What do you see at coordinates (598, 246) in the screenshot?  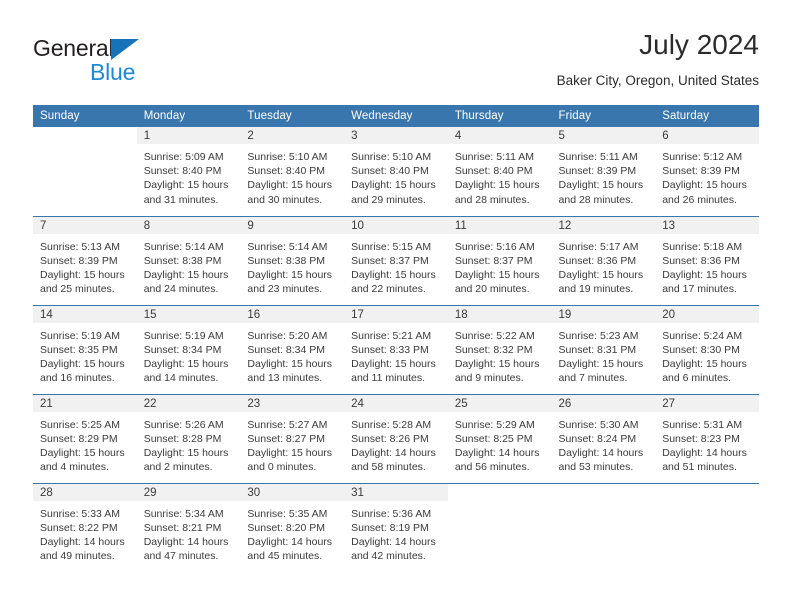 I see `sunrise-text: Sunrise: 5:17 AM` at bounding box center [598, 246].